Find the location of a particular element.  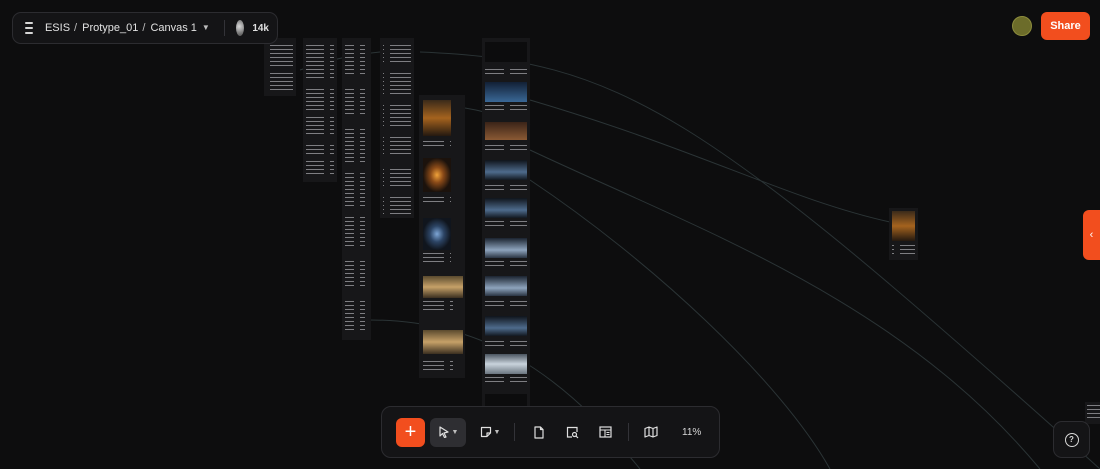

top-bar: ESIS / Protype_01 / Canvas 1 ▼ 14k is located at coordinates (145, 28).